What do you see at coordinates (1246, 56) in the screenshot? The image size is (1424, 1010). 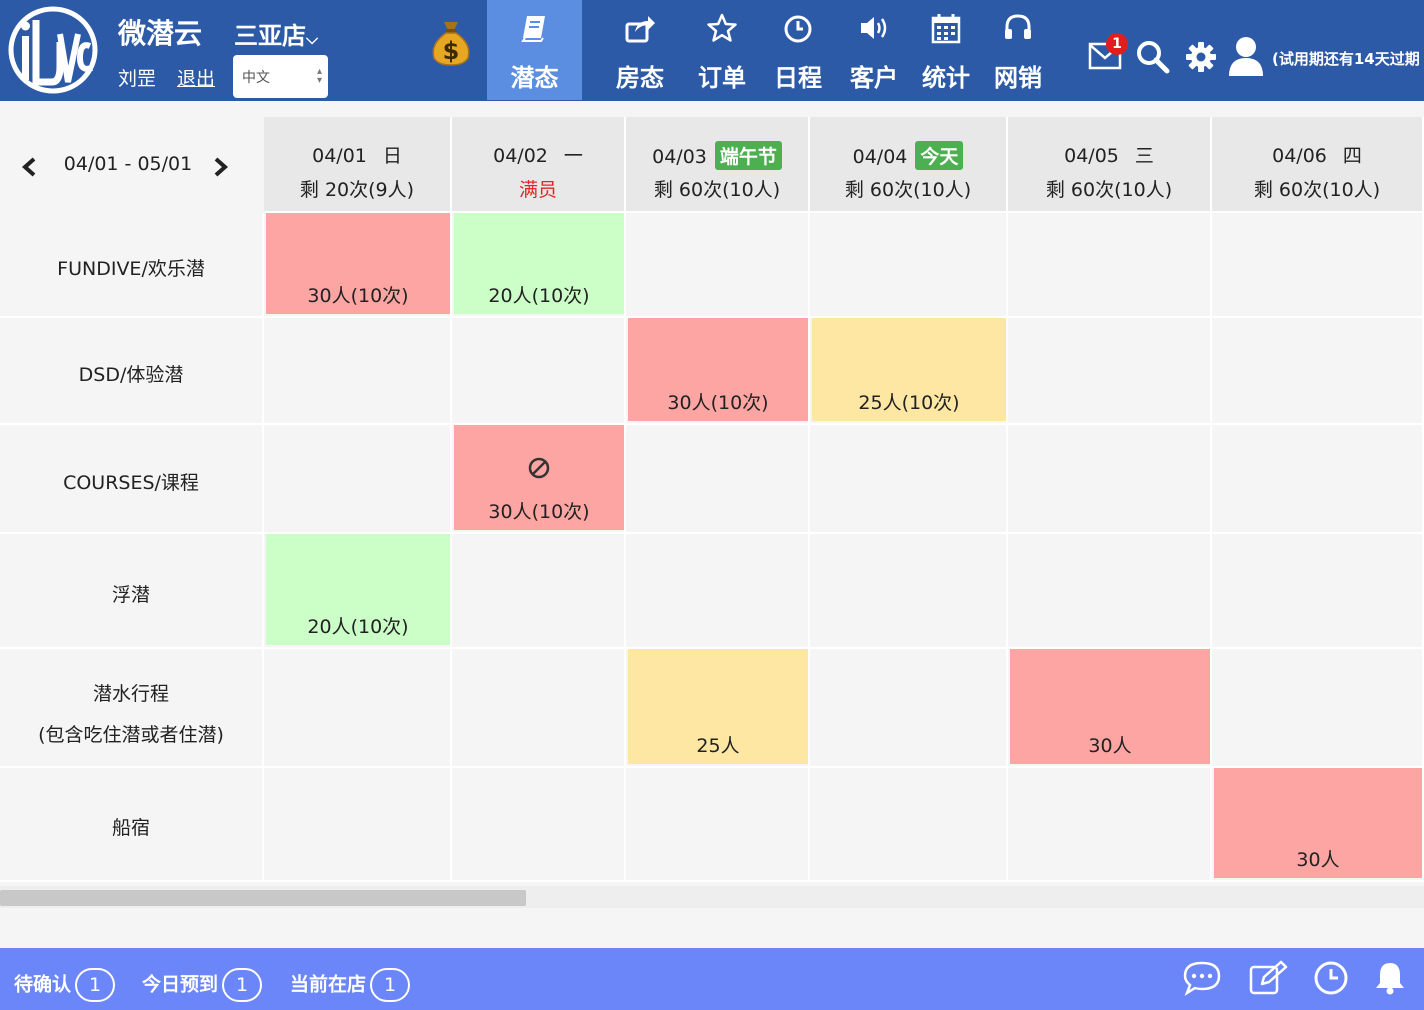 I see `user-avatar-icon` at bounding box center [1246, 56].